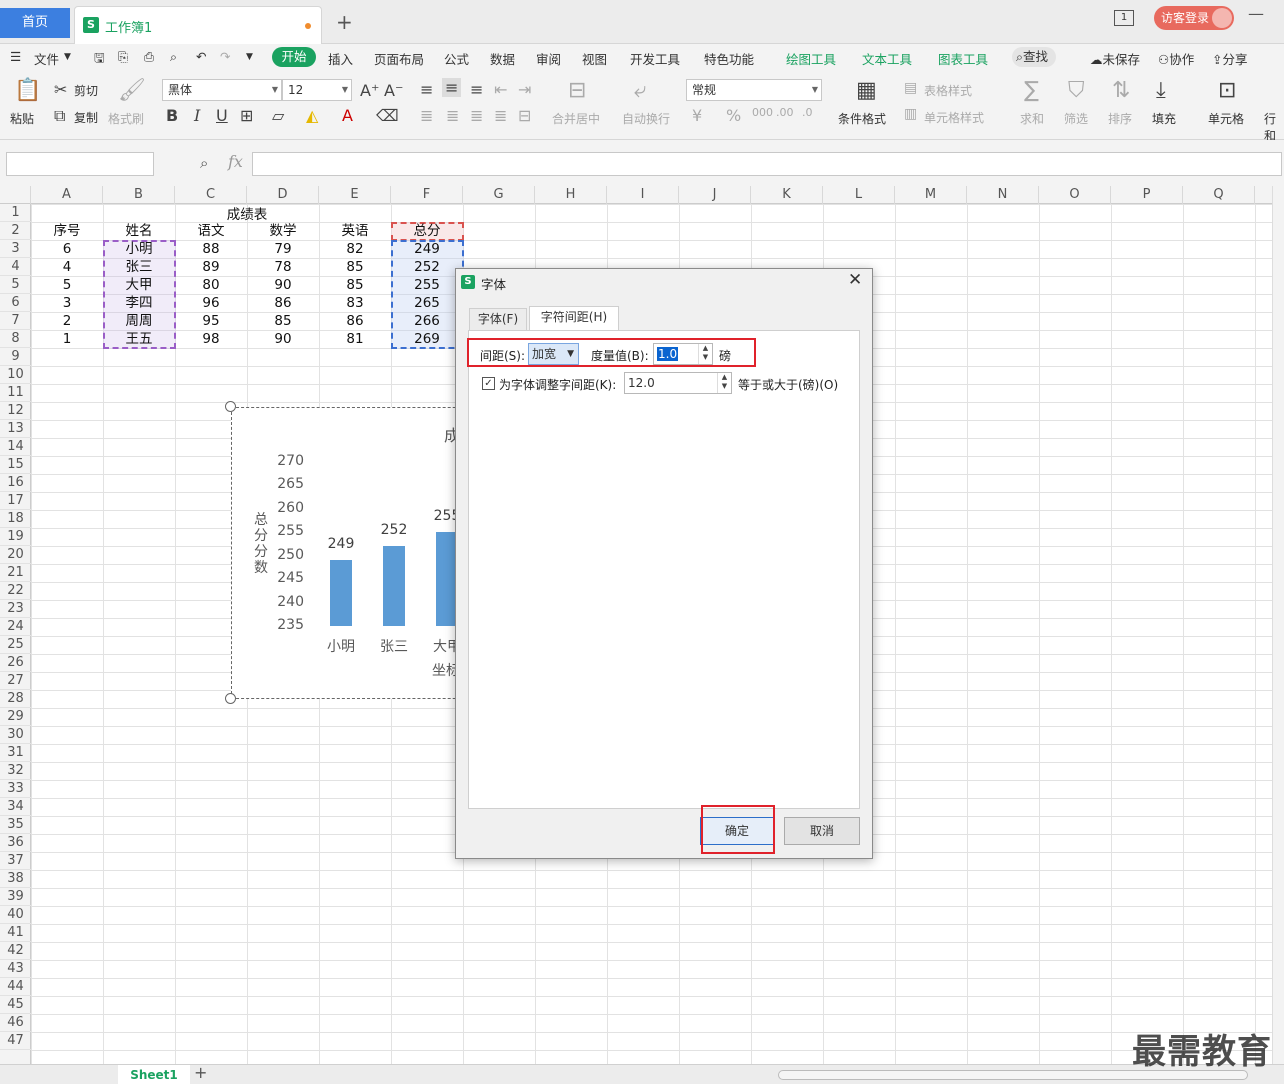  Describe the element at coordinates (211, 321) in the screenshot. I see `data-cell: 95` at that location.